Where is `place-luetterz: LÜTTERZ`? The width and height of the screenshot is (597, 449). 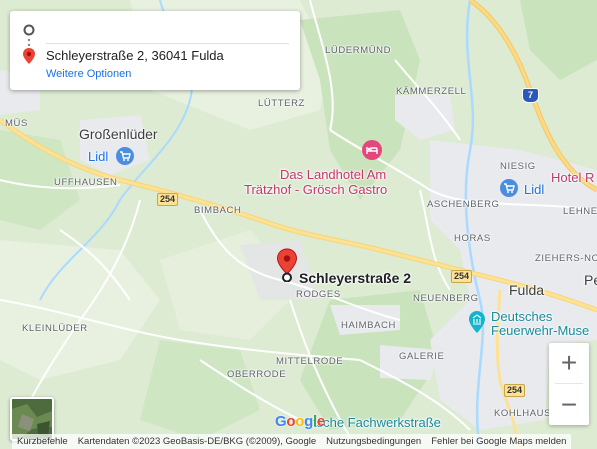
place-luetterz: LÜTTERZ is located at coordinates (281, 103).